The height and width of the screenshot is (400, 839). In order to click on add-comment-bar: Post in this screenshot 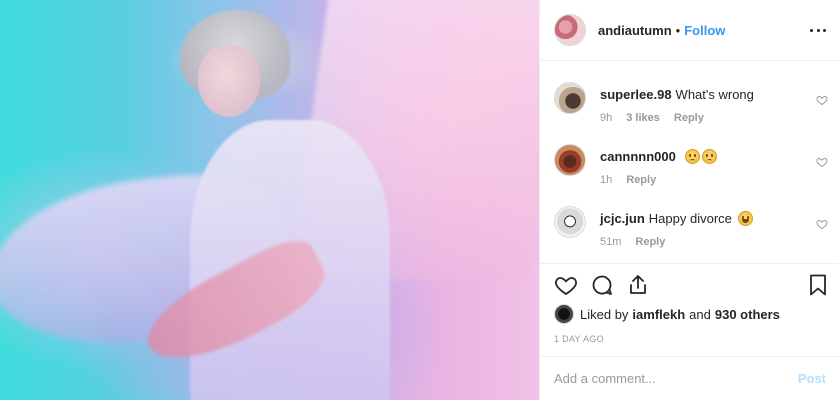, I will do `click(689, 378)`.